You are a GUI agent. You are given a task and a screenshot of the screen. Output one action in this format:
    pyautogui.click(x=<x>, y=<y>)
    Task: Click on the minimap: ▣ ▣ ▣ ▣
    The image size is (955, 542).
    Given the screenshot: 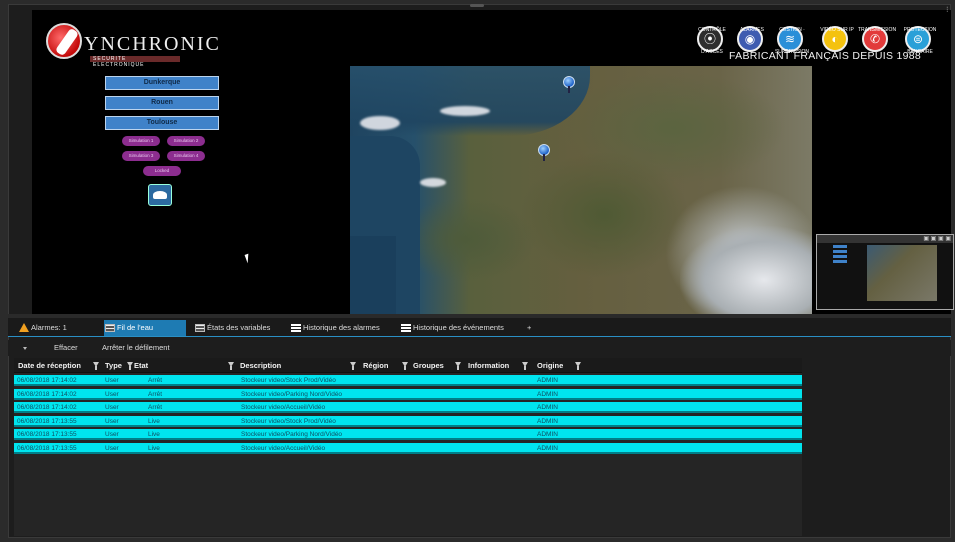 What is the action you would take?
    pyautogui.click(x=885, y=272)
    